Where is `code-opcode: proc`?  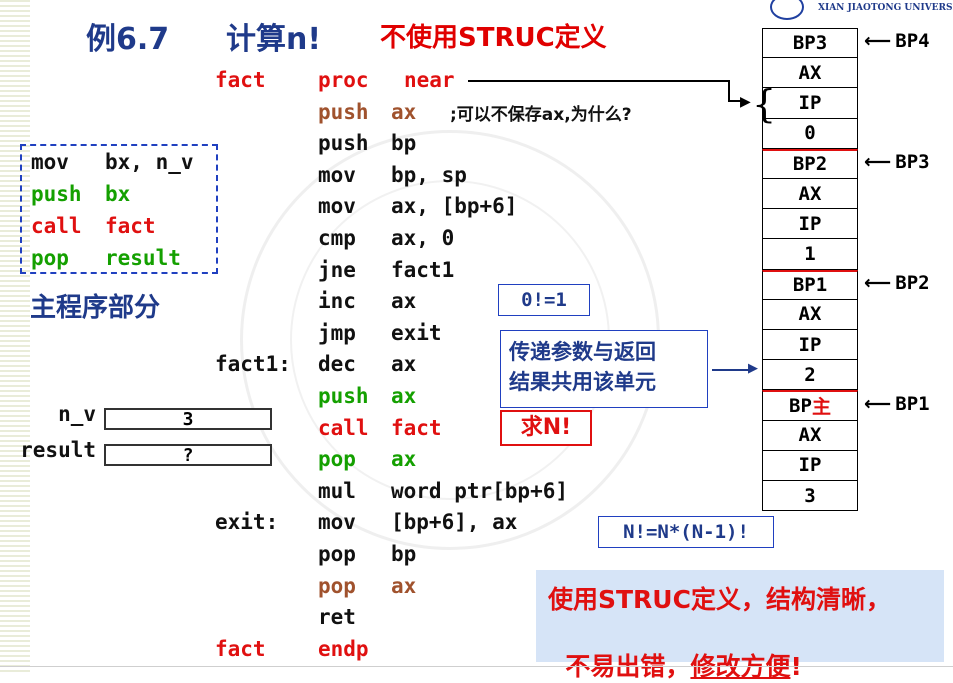 code-opcode: proc is located at coordinates (343, 80).